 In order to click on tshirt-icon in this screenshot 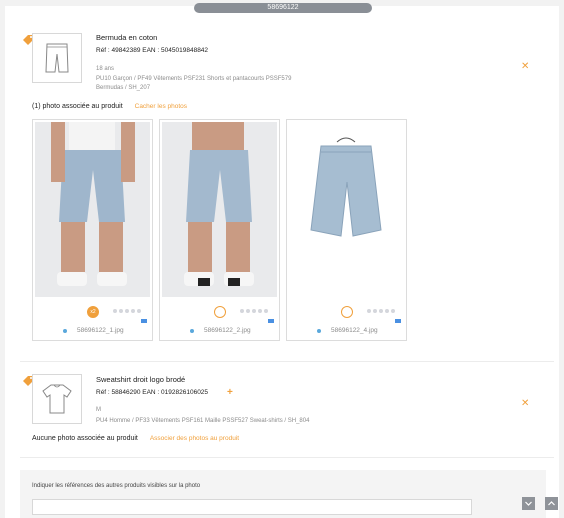, I will do `click(57, 399)`.